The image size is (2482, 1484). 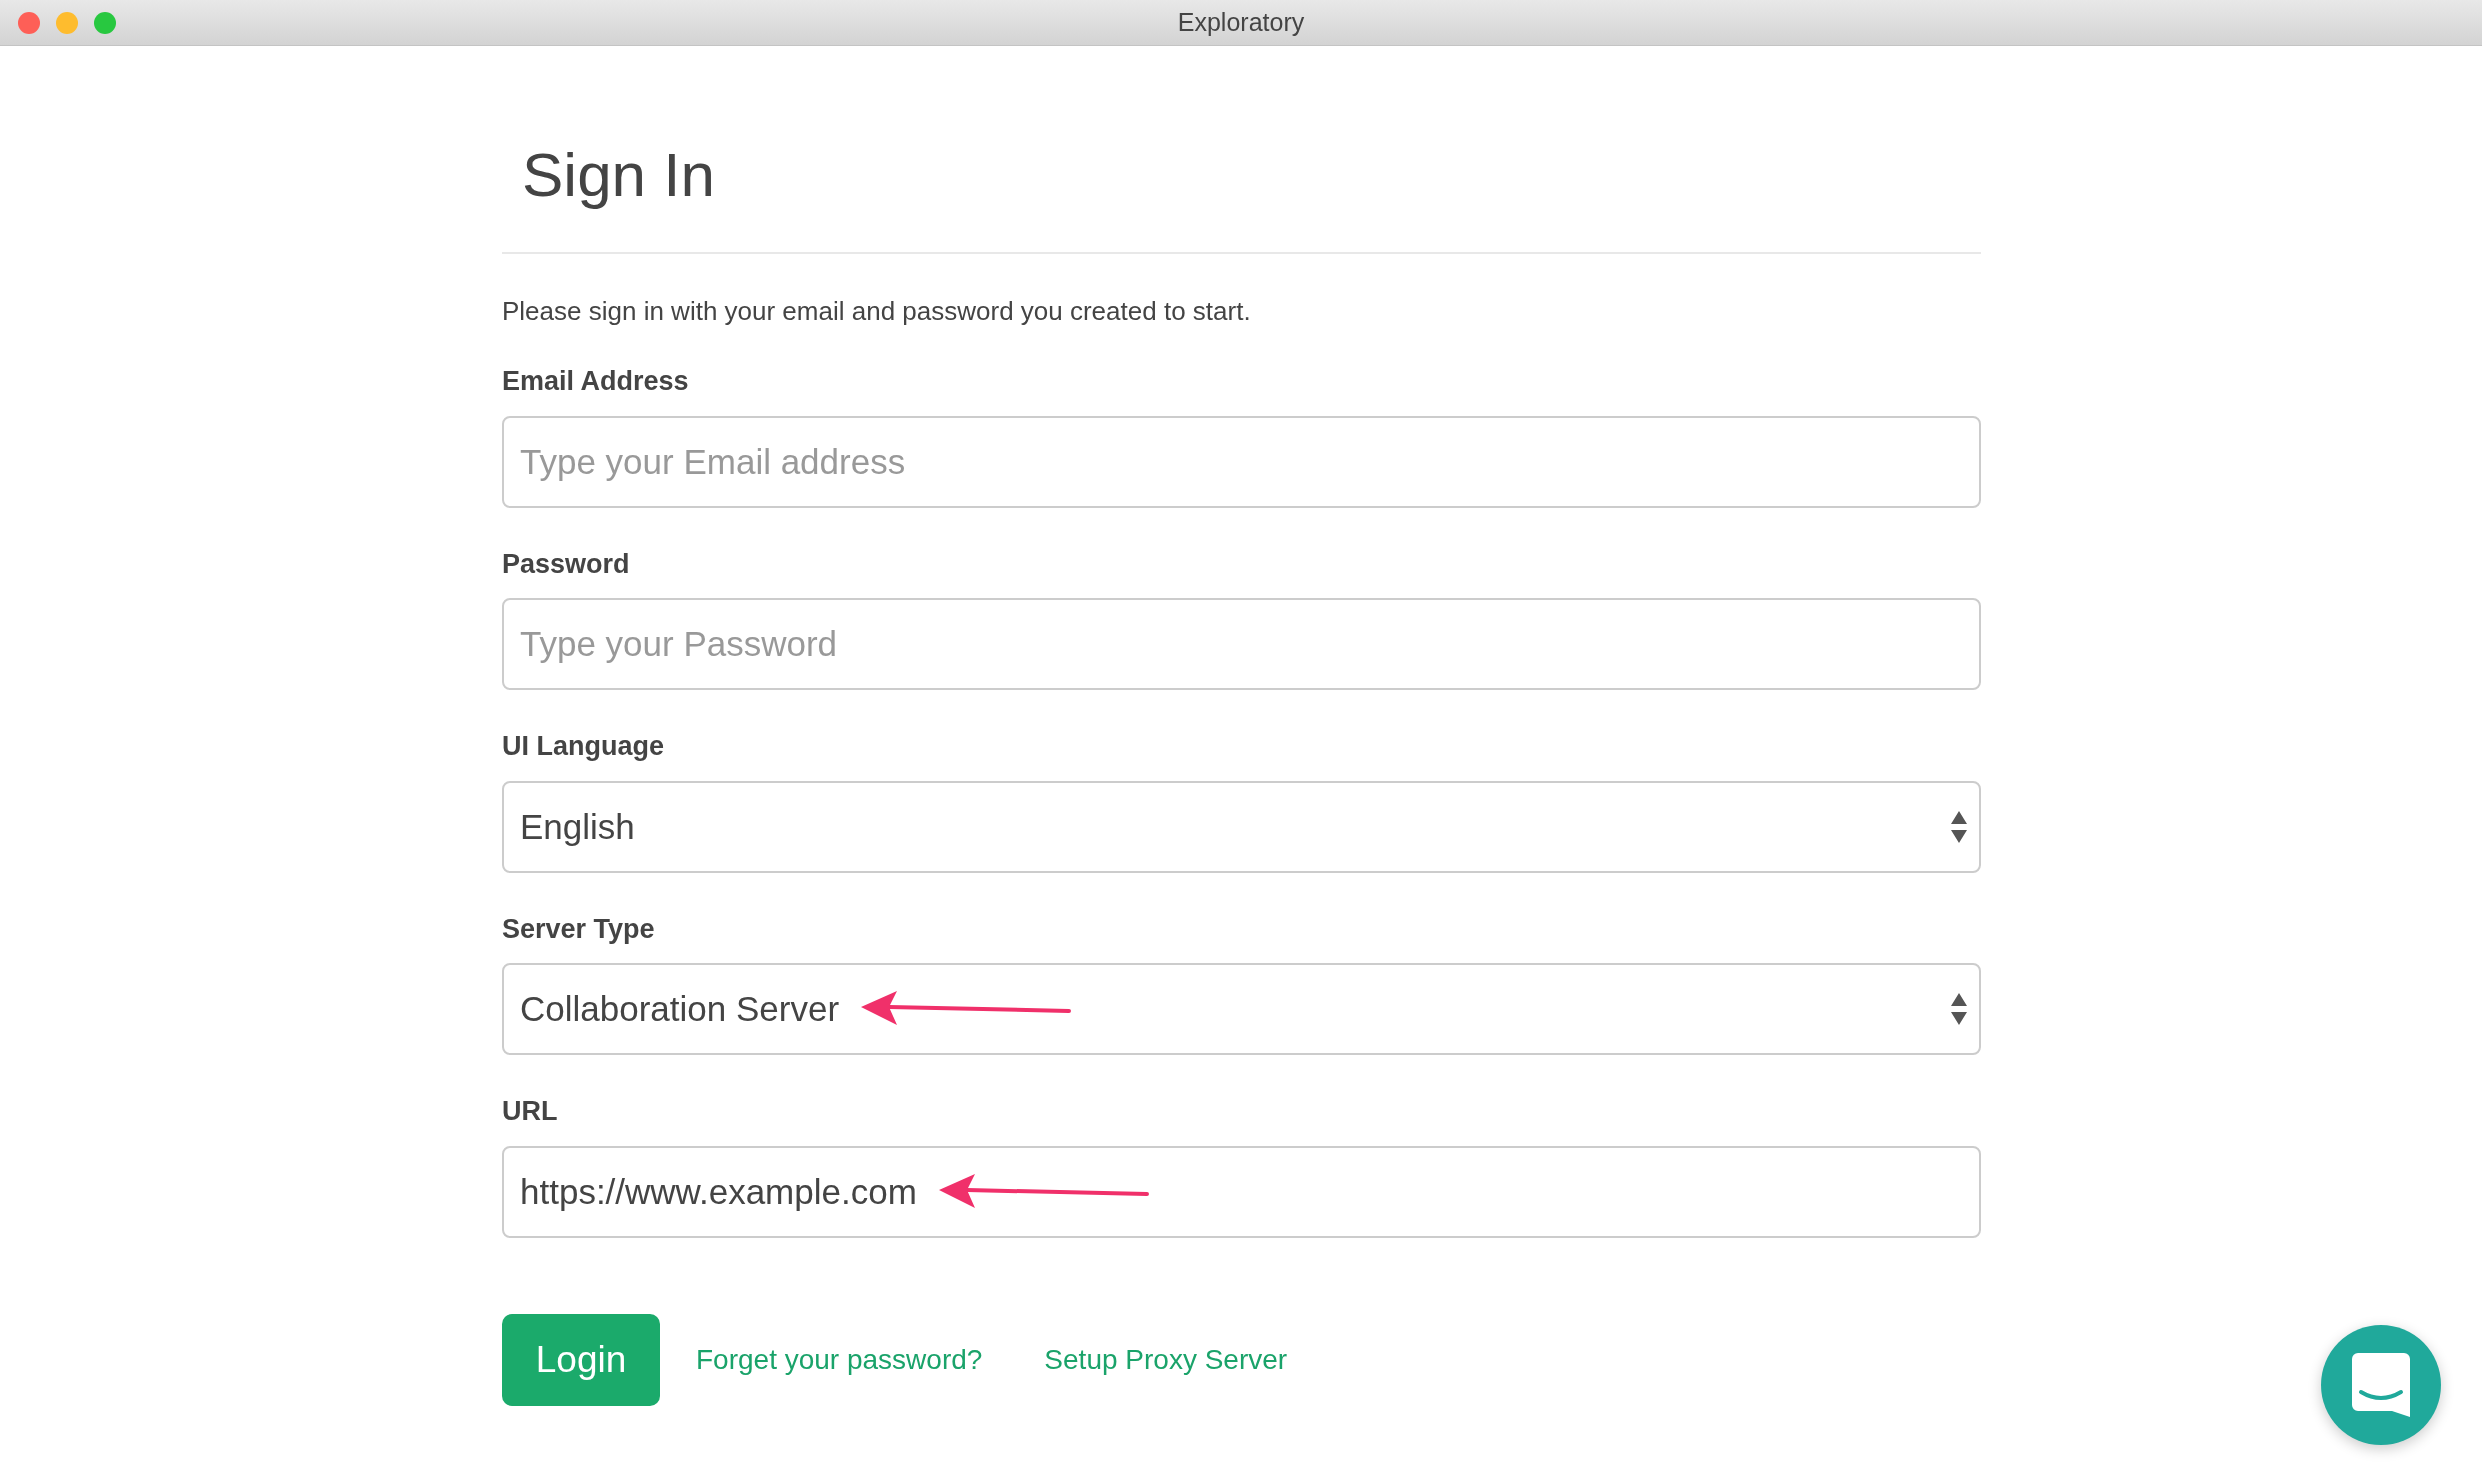 I want to click on field-label: UI Language, so click(x=583, y=747).